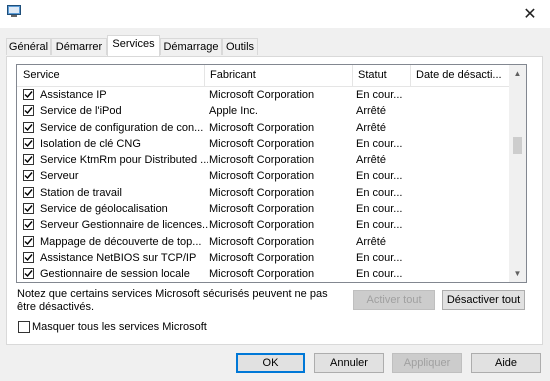 The width and height of the screenshot is (550, 381). I want to click on service-name: Isolation de clé CNG, so click(90, 143).